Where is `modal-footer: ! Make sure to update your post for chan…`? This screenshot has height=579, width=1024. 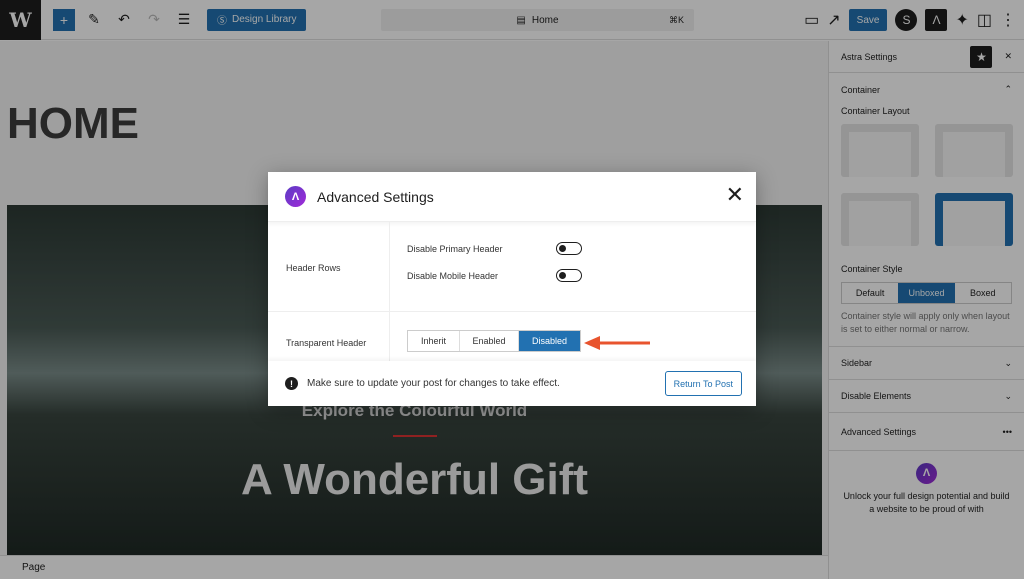 modal-footer: ! Make sure to update your post for chan… is located at coordinates (512, 383).